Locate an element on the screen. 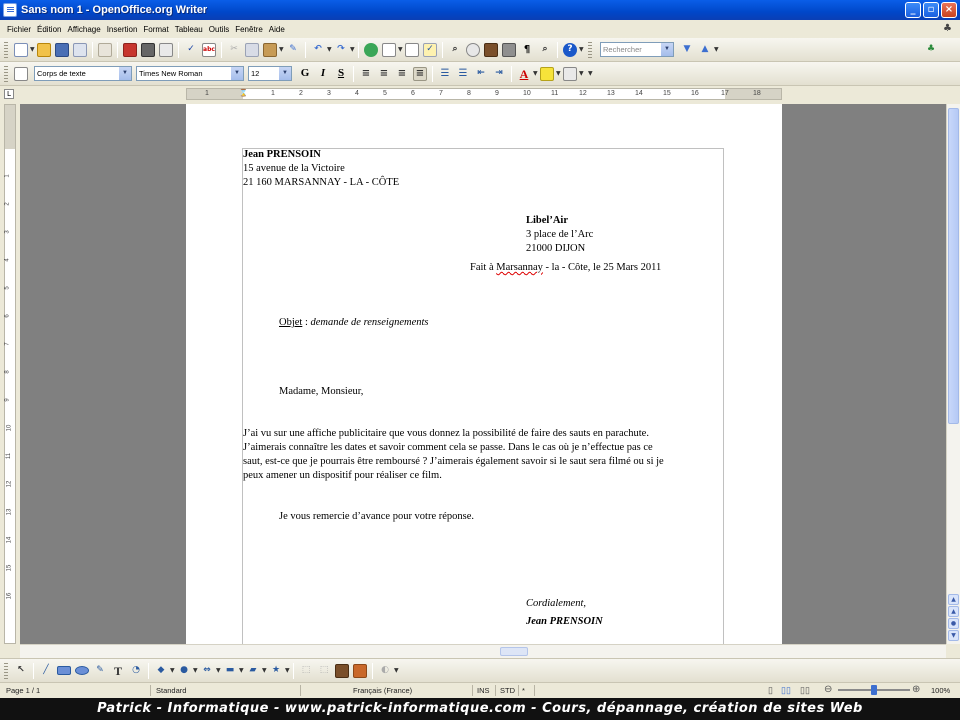 This screenshot has width=960, height=720. paragraph-style-combo: Corps de texte ▼ is located at coordinates (83, 73).